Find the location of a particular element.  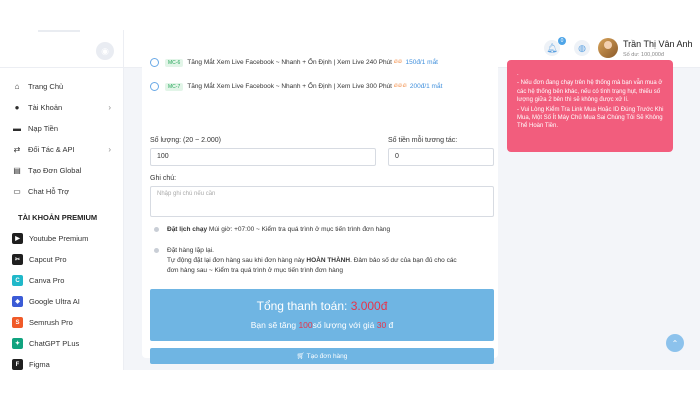

note-line: . is located at coordinates (518, 74).